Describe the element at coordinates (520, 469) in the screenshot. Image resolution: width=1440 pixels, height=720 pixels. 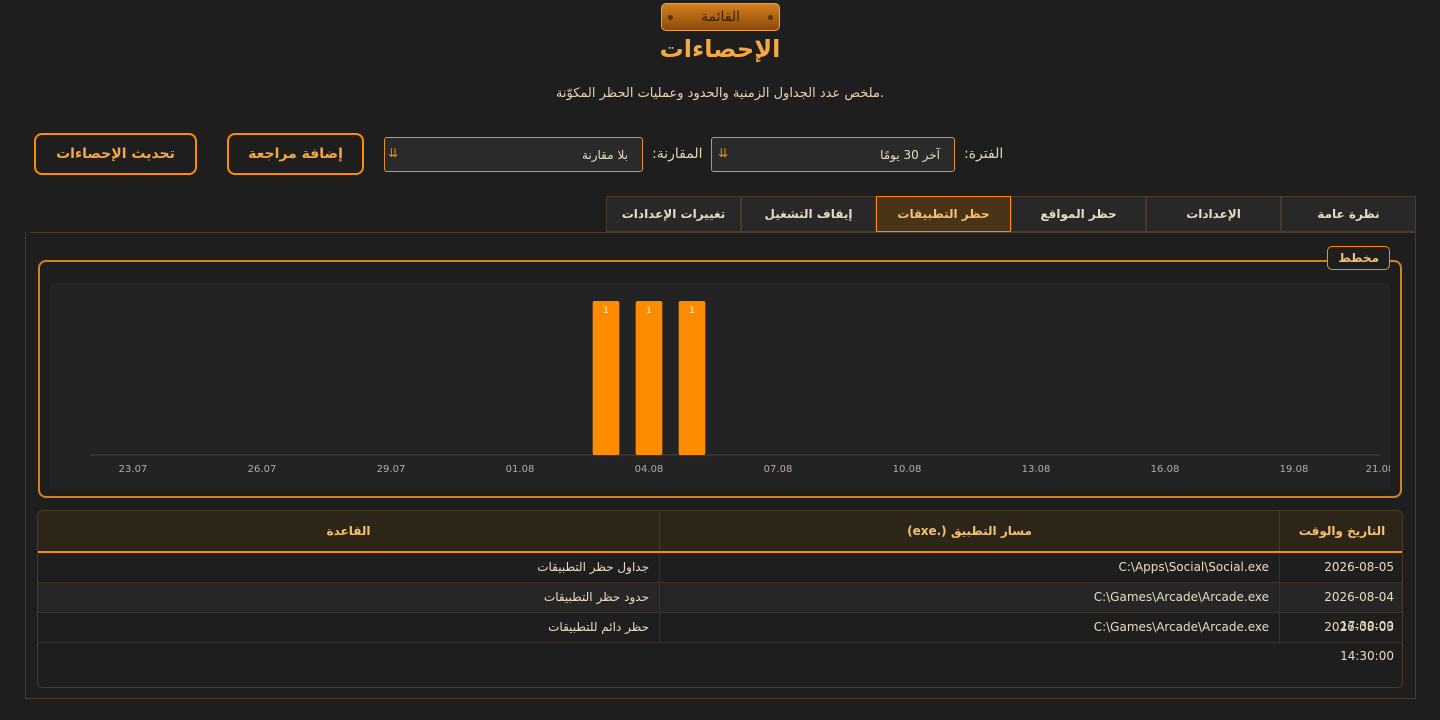
I see `x-tick-label: 01.08` at that location.